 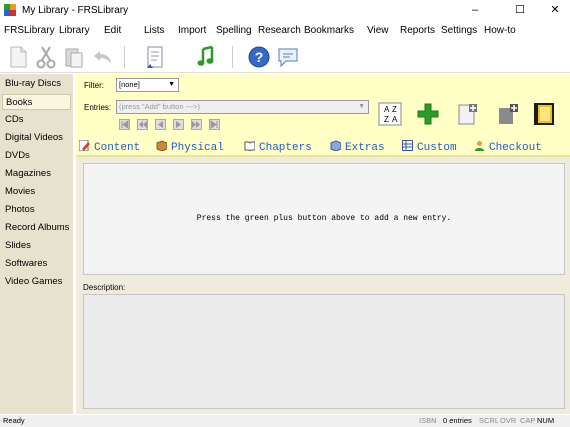 What do you see at coordinates (46, 57) in the screenshot?
I see `cut-icon` at bounding box center [46, 57].